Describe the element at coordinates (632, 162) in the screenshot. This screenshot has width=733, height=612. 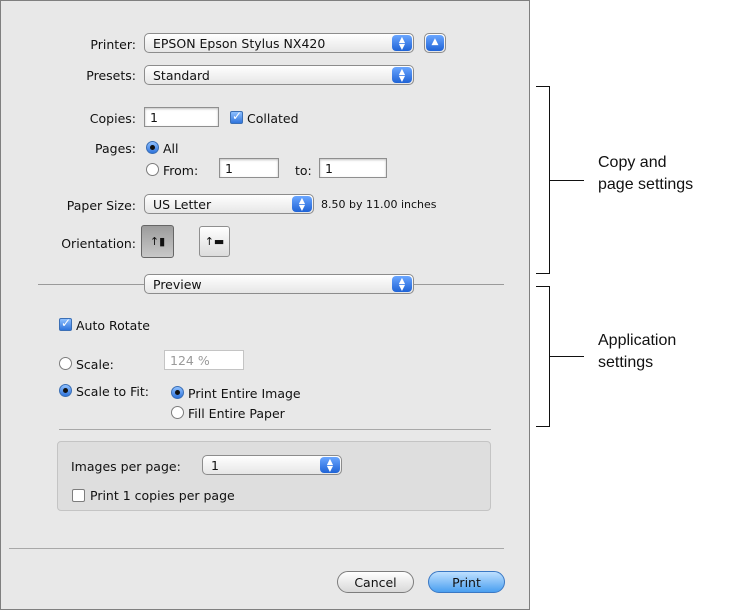
I see `copy-page-annotation-line1: Copy and` at that location.